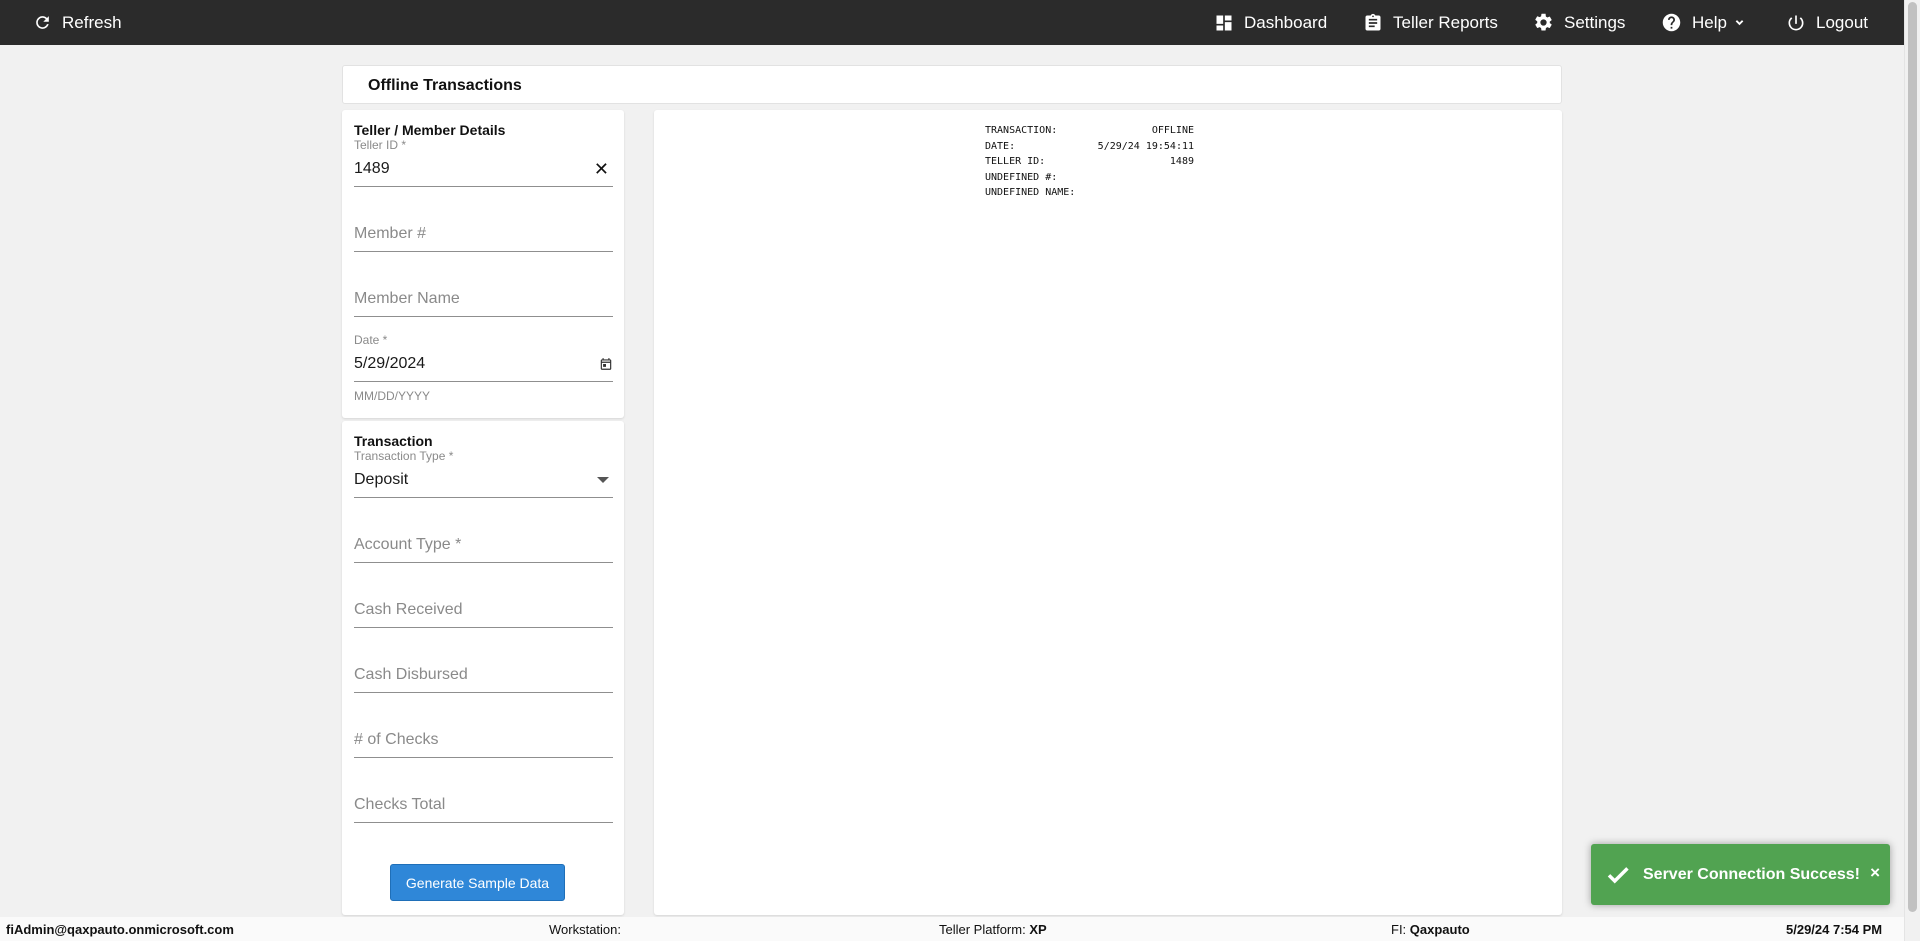 The image size is (1920, 941). Describe the element at coordinates (483, 368) in the screenshot. I see `date-field: Date * 5/29/2024 MM/DD/YYYY` at that location.